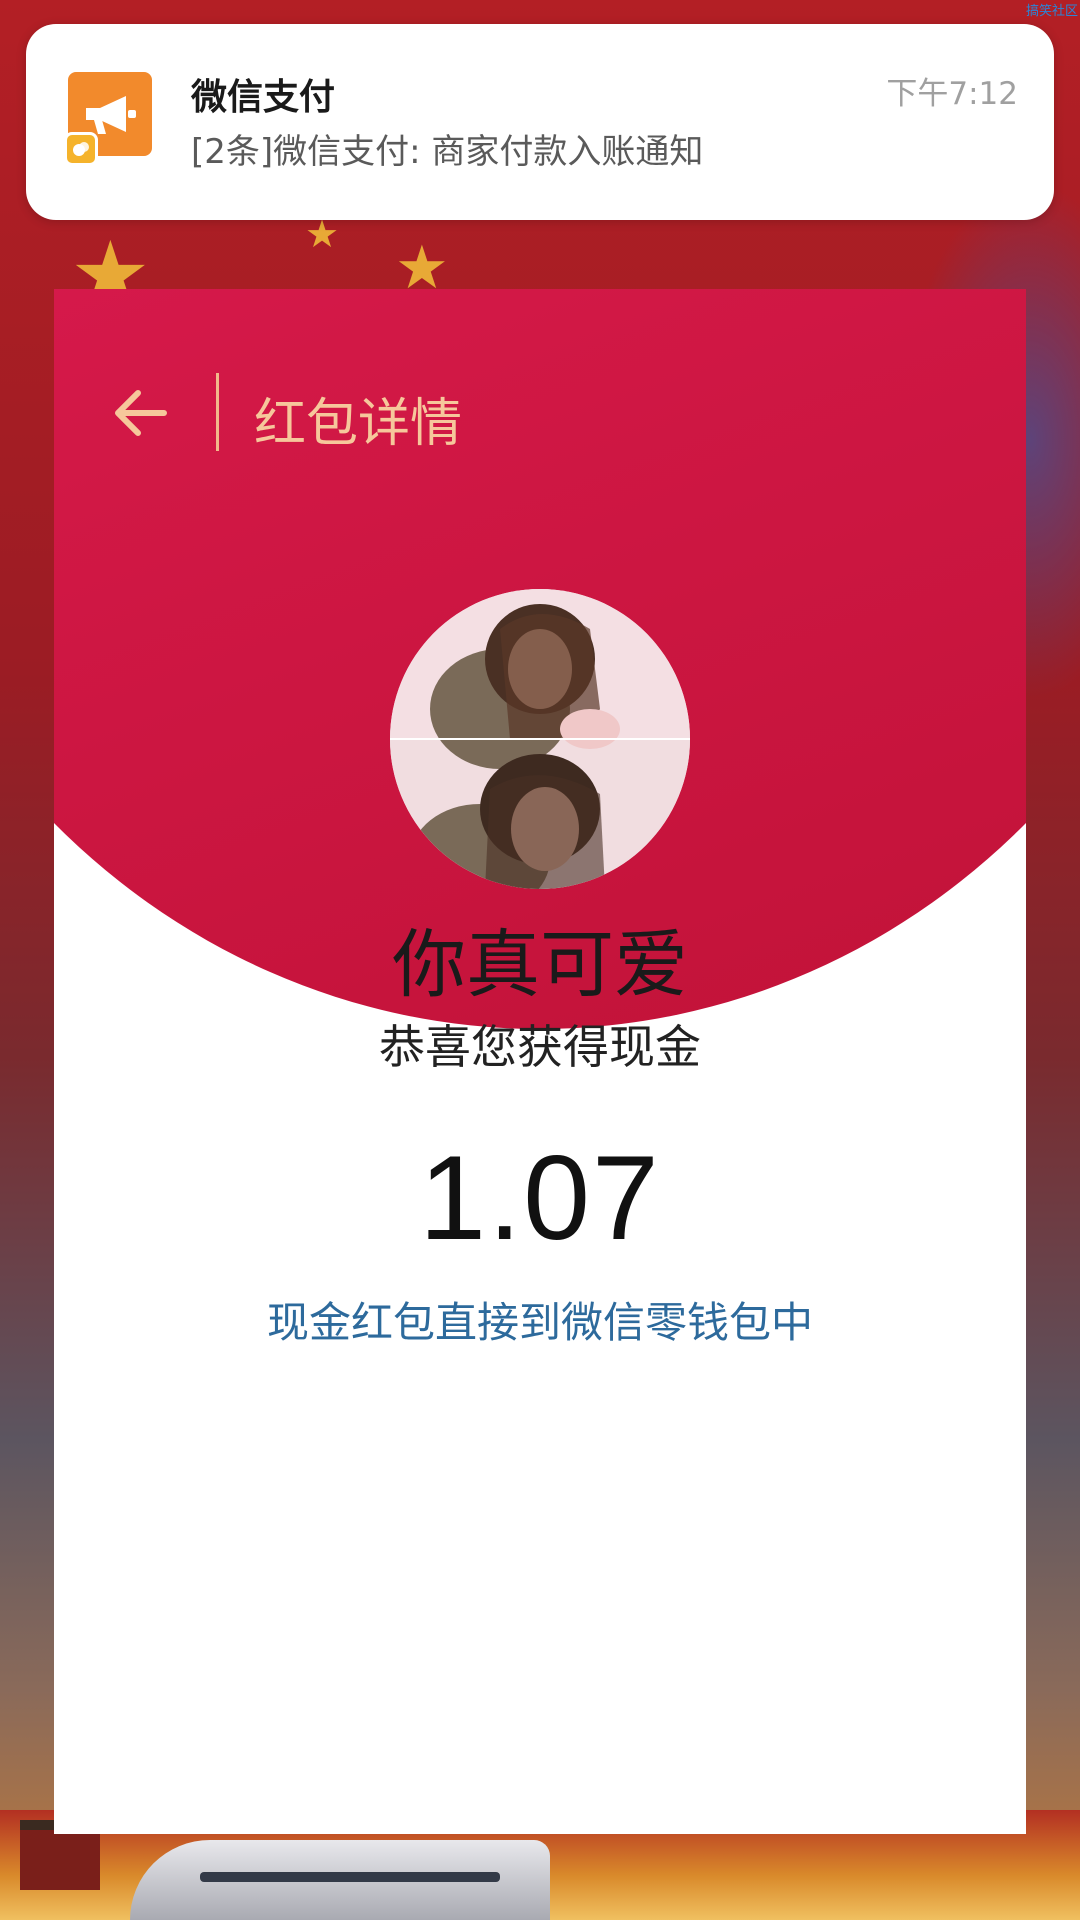 The image size is (1080, 1920). What do you see at coordinates (217, 412) in the screenshot?
I see `header-divider` at bounding box center [217, 412].